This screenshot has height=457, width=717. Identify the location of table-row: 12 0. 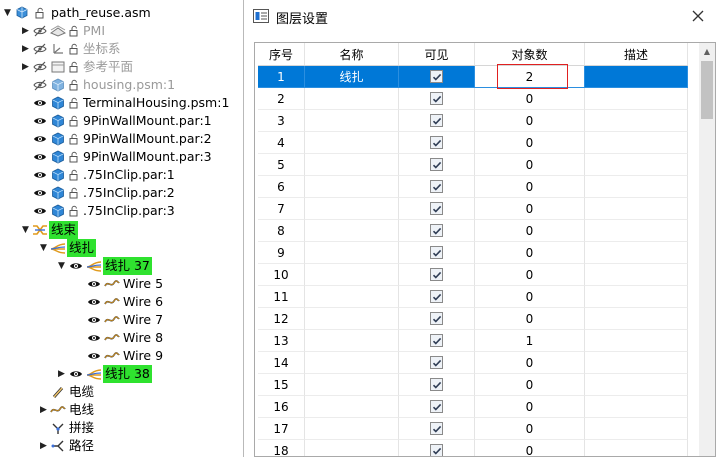
(473, 319).